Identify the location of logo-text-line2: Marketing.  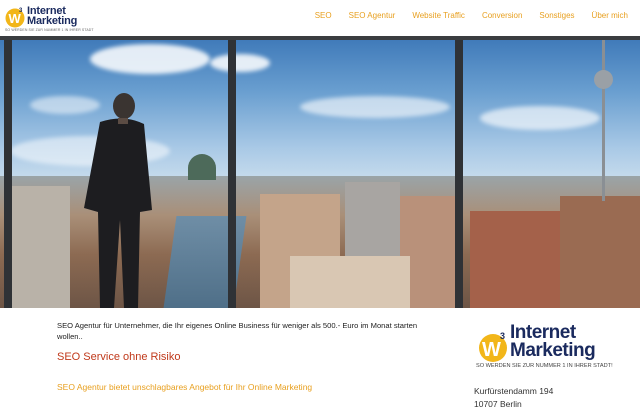
(52, 21).